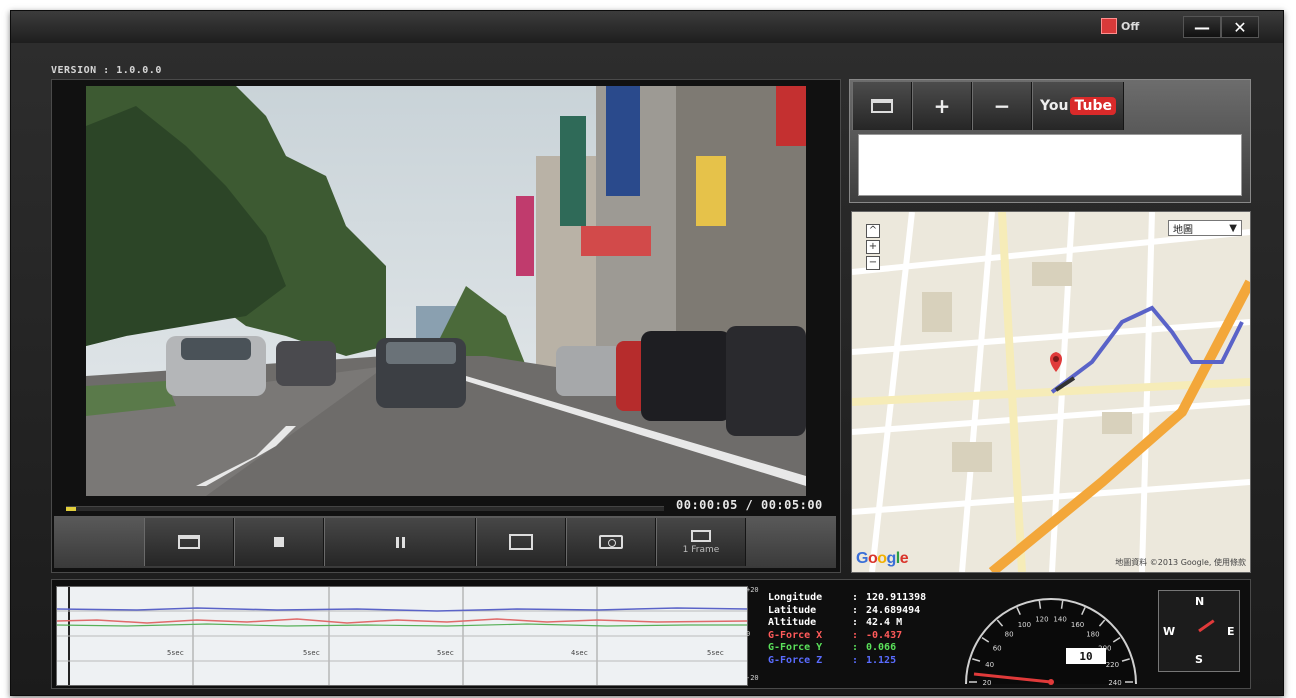 The image size is (1296, 698). Describe the element at coordinates (1114, 682) in the screenshot. I see `speed-tick-label: 240` at that location.